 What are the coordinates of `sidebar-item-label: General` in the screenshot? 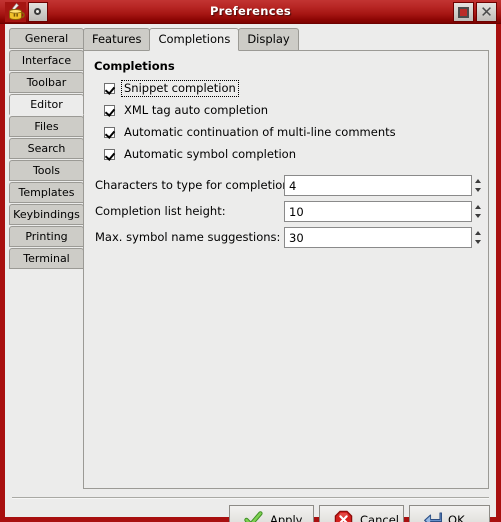 It's located at (46, 38).